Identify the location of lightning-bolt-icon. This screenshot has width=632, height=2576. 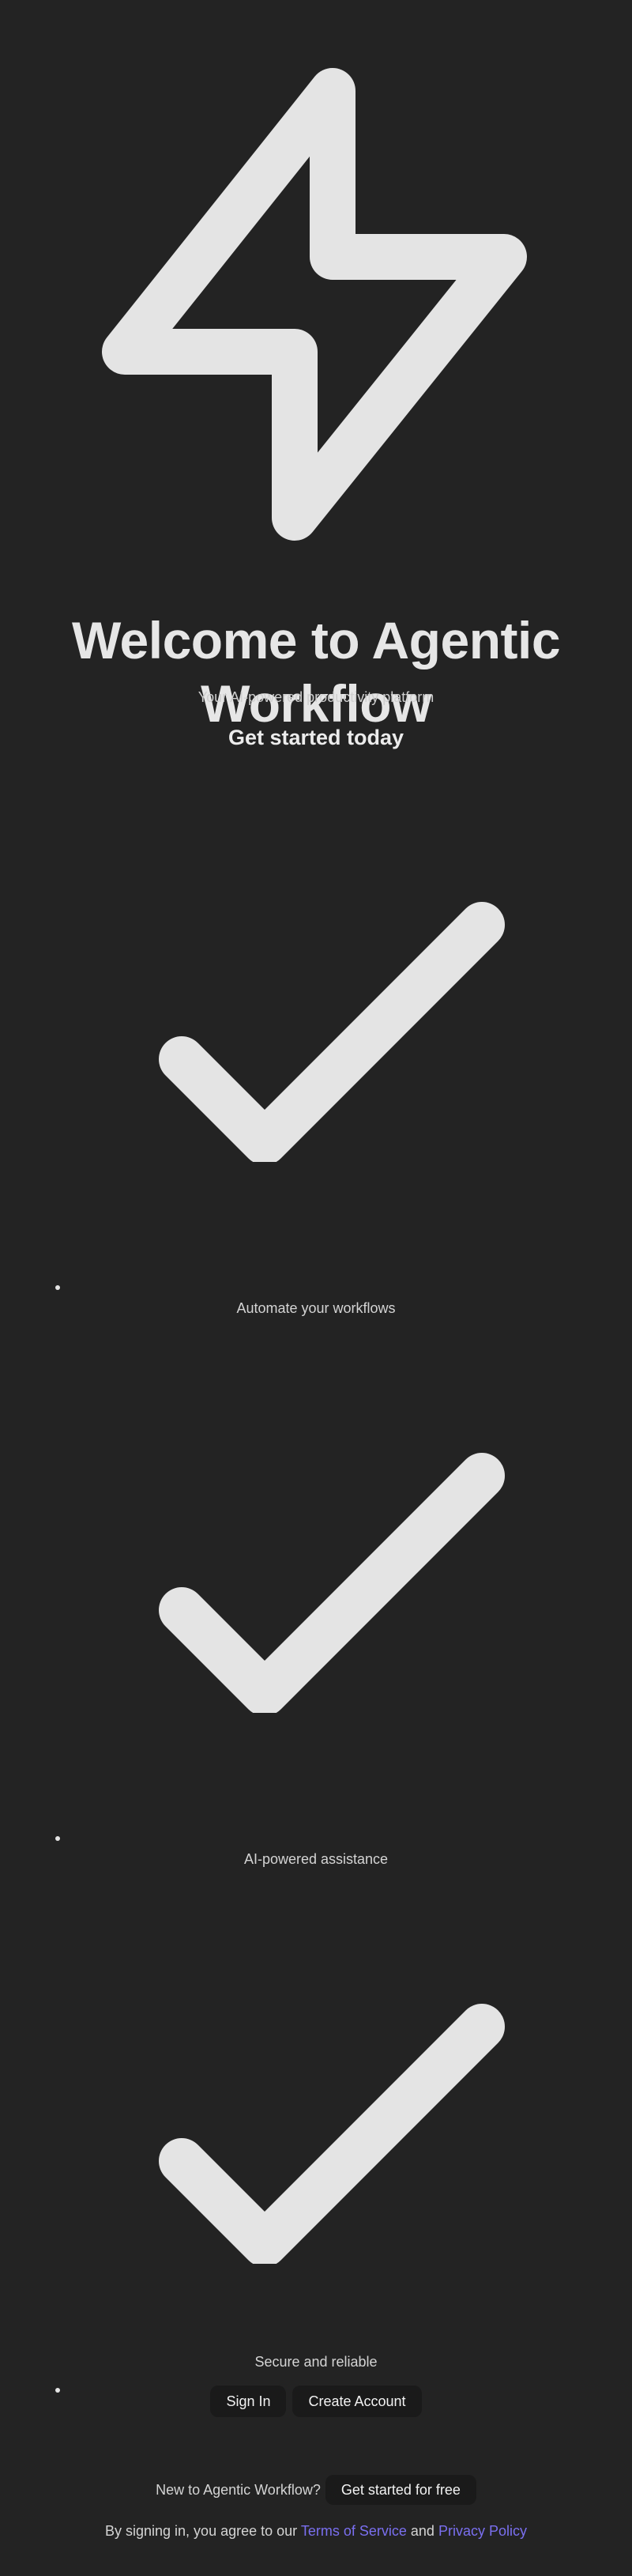
(315, 304).